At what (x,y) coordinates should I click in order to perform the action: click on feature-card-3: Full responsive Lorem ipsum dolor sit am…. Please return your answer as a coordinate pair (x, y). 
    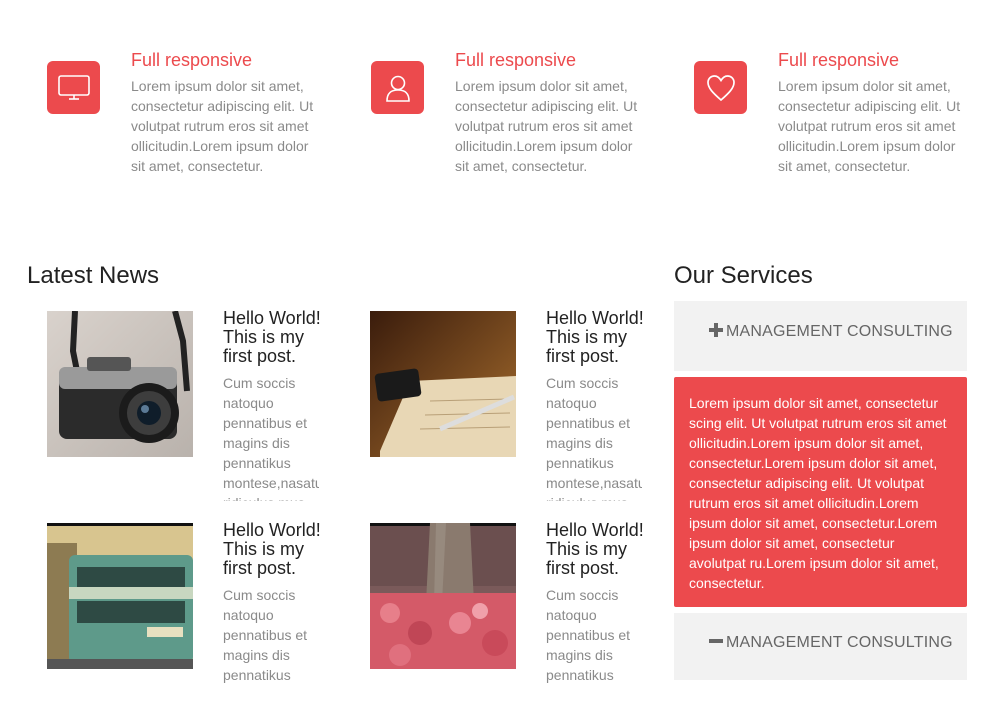
    Looking at the image, I should click on (843, 115).